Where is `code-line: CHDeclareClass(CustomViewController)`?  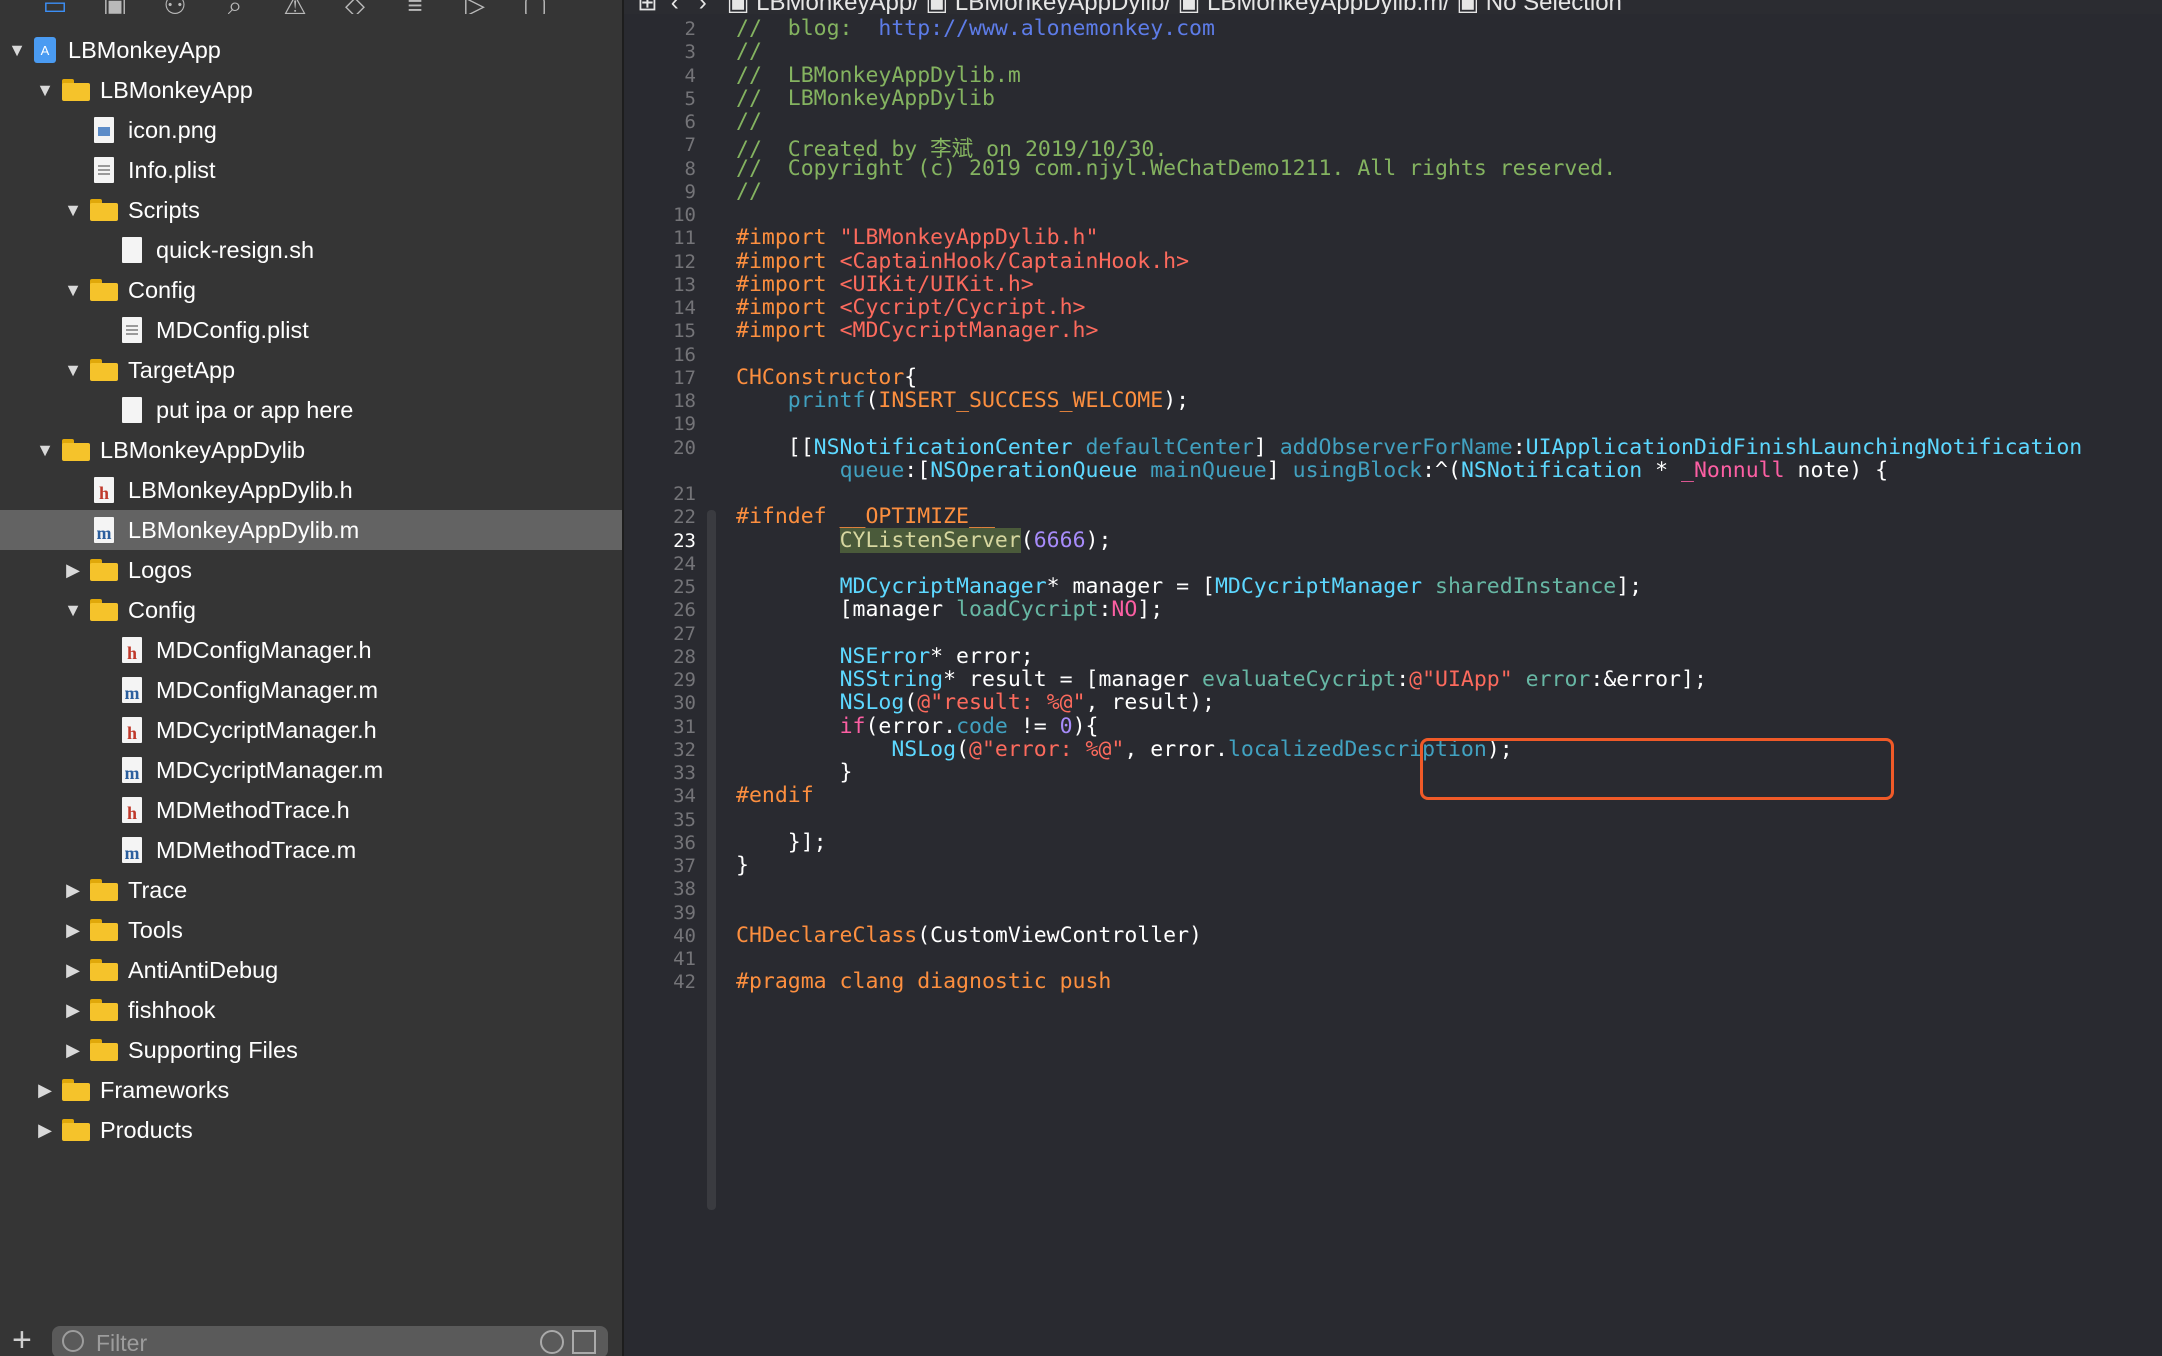
code-line: CHDeclareClass(CustomViewController) is located at coordinates (969, 935).